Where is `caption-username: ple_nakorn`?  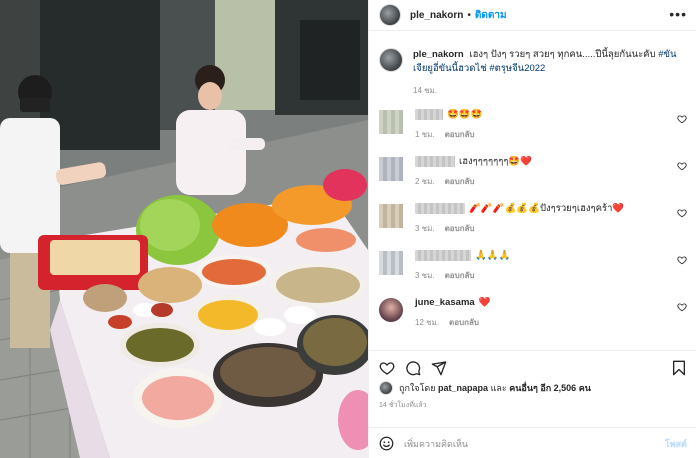 caption-username: ple_nakorn is located at coordinates (438, 54).